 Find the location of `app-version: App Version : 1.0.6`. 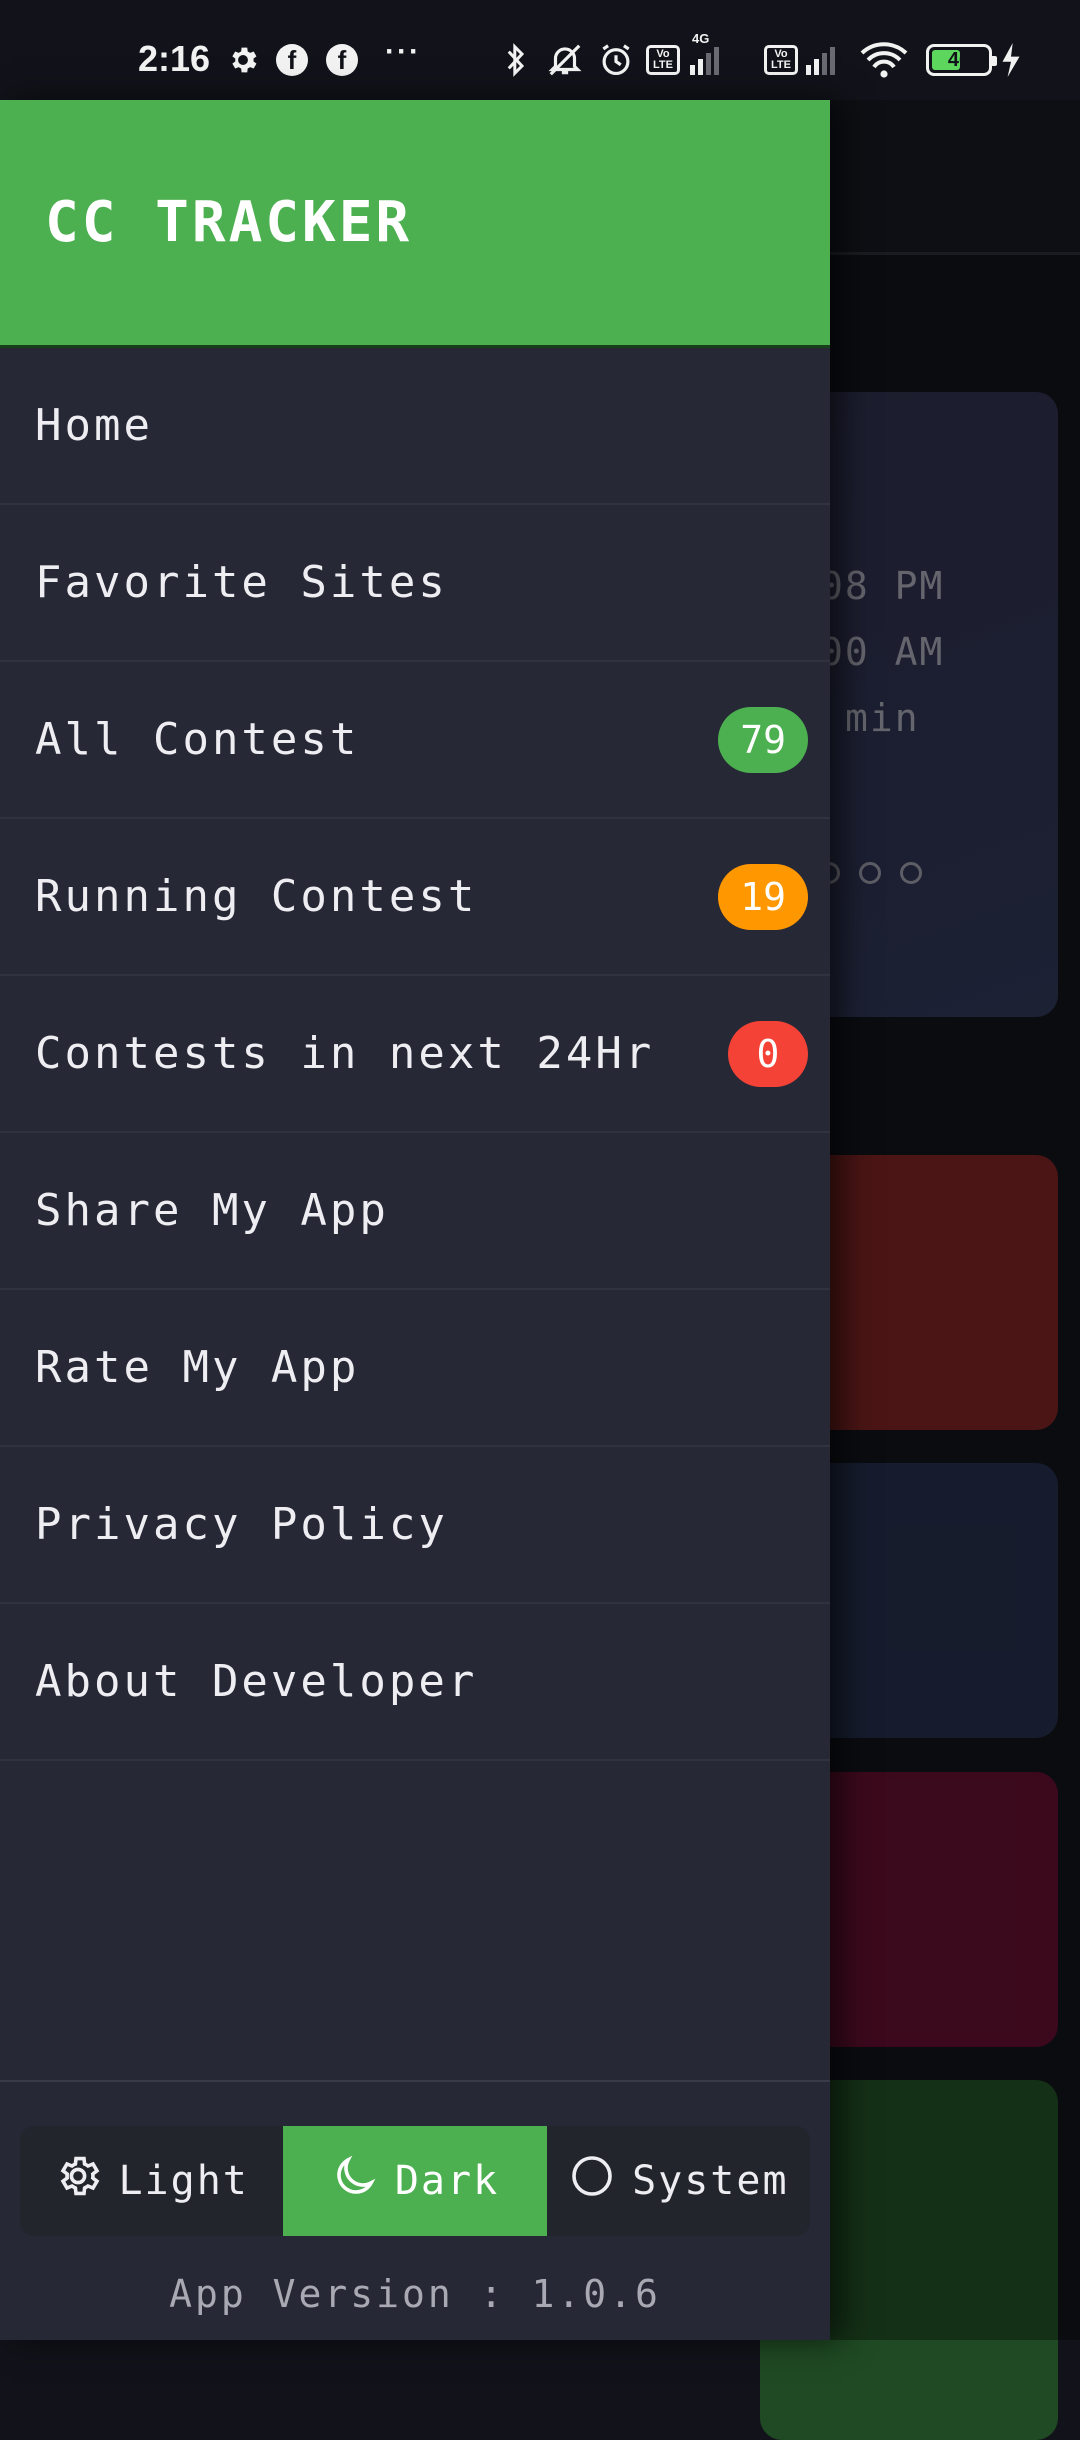

app-version: App Version : 1.0.6 is located at coordinates (415, 2294).